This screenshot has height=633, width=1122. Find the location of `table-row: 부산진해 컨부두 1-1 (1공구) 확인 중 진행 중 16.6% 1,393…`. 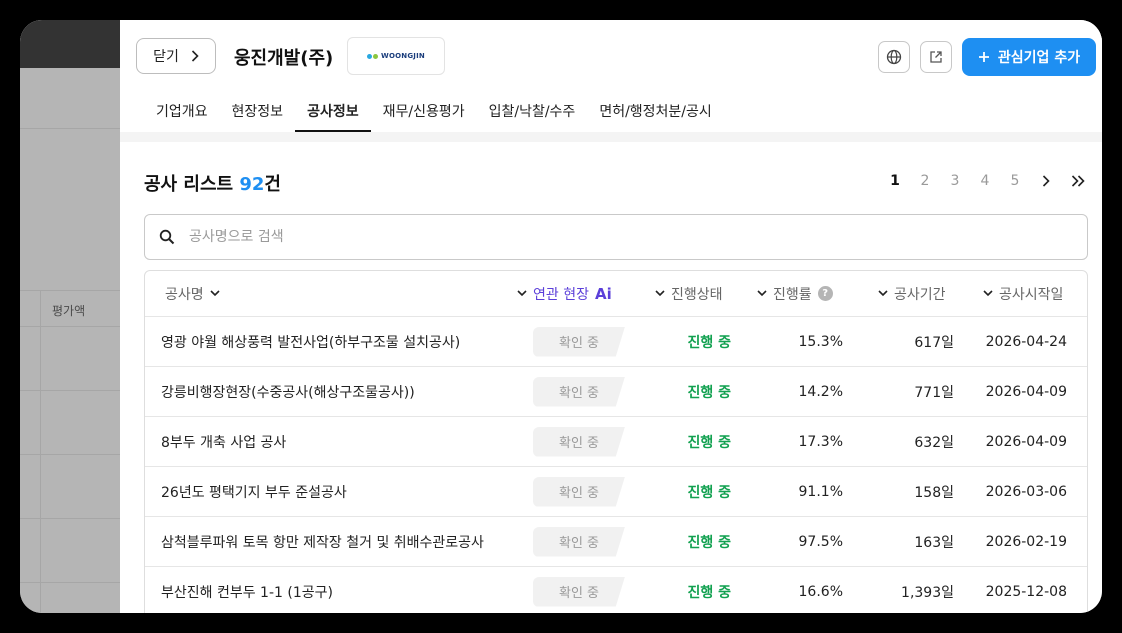

table-row: 부산진해 컨부두 1-1 (1공구) 확인 중 진행 중 16.6% 1,393… is located at coordinates (616, 590).